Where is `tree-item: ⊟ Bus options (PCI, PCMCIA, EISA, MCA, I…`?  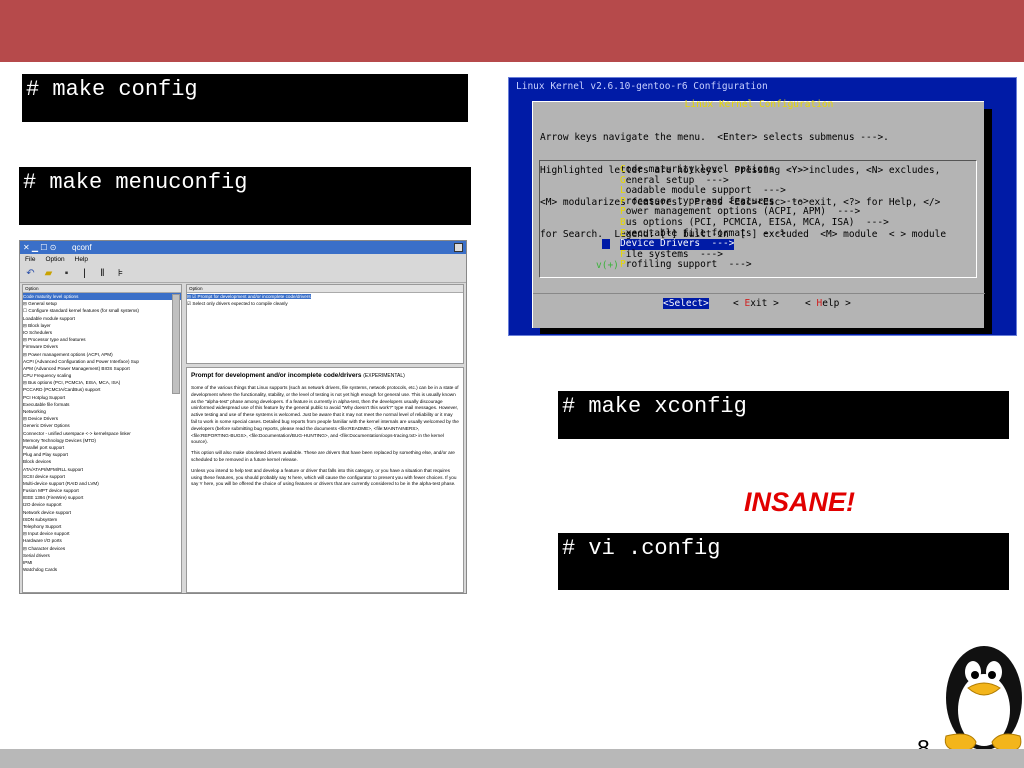
tree-item: ⊟ Bus options (PCI, PCMCIA, EISA, MCA, I… is located at coordinates (102, 382).